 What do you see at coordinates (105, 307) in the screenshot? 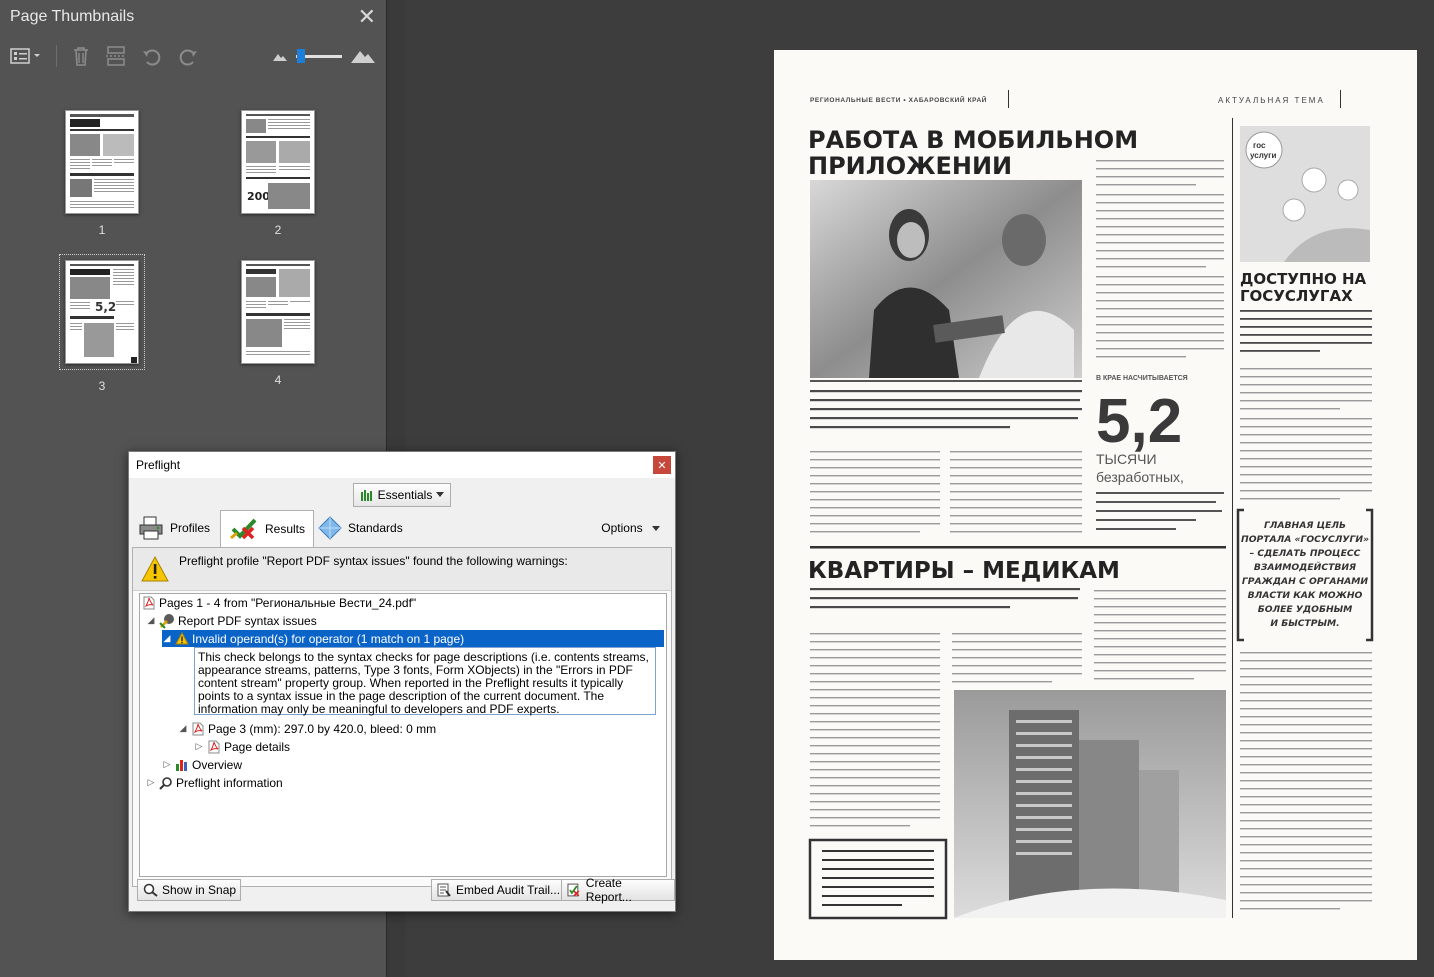
I see `svg-text: 5,2` at bounding box center [105, 307].